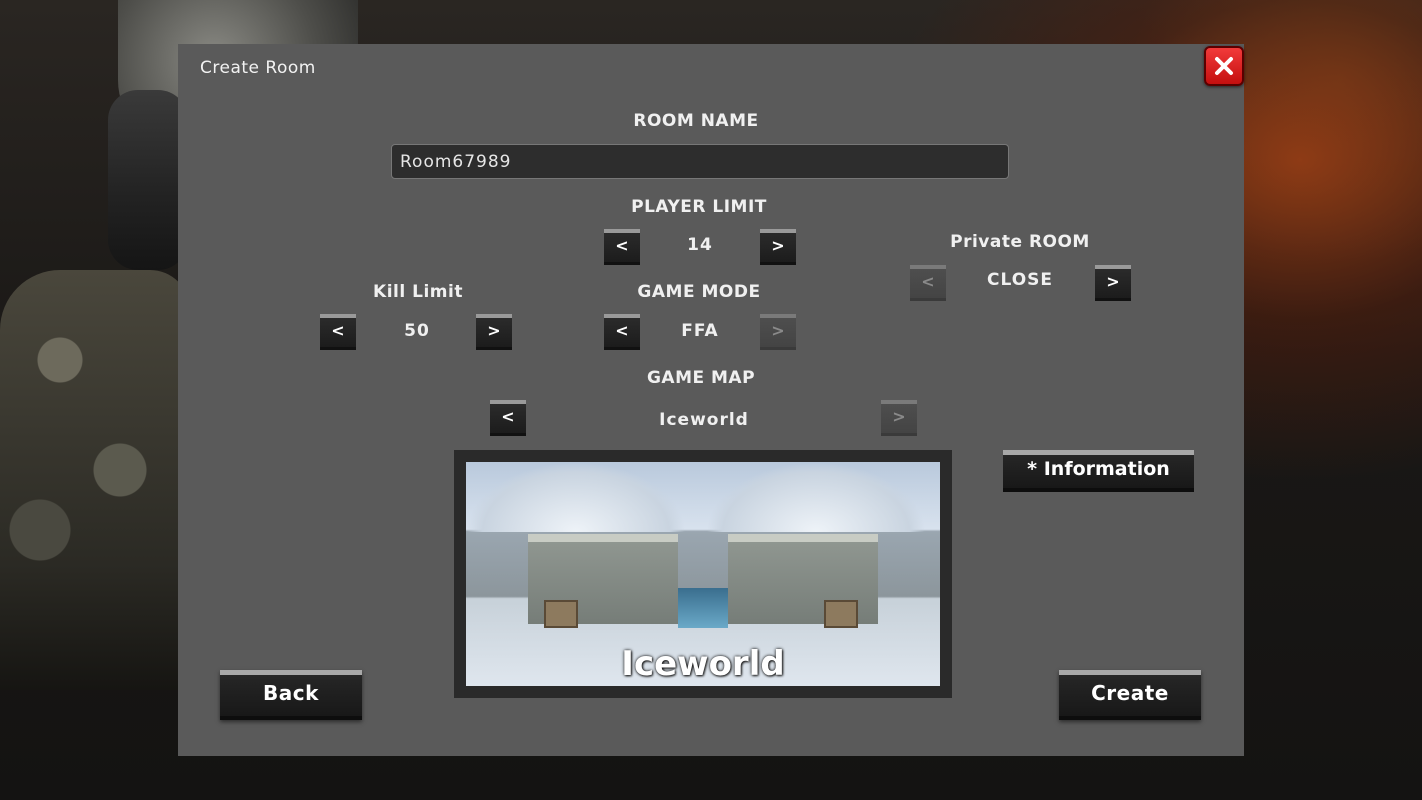 Image resolution: width=1422 pixels, height=800 pixels. Describe the element at coordinates (1113, 283) in the screenshot. I see `private-room-next-button: >` at that location.